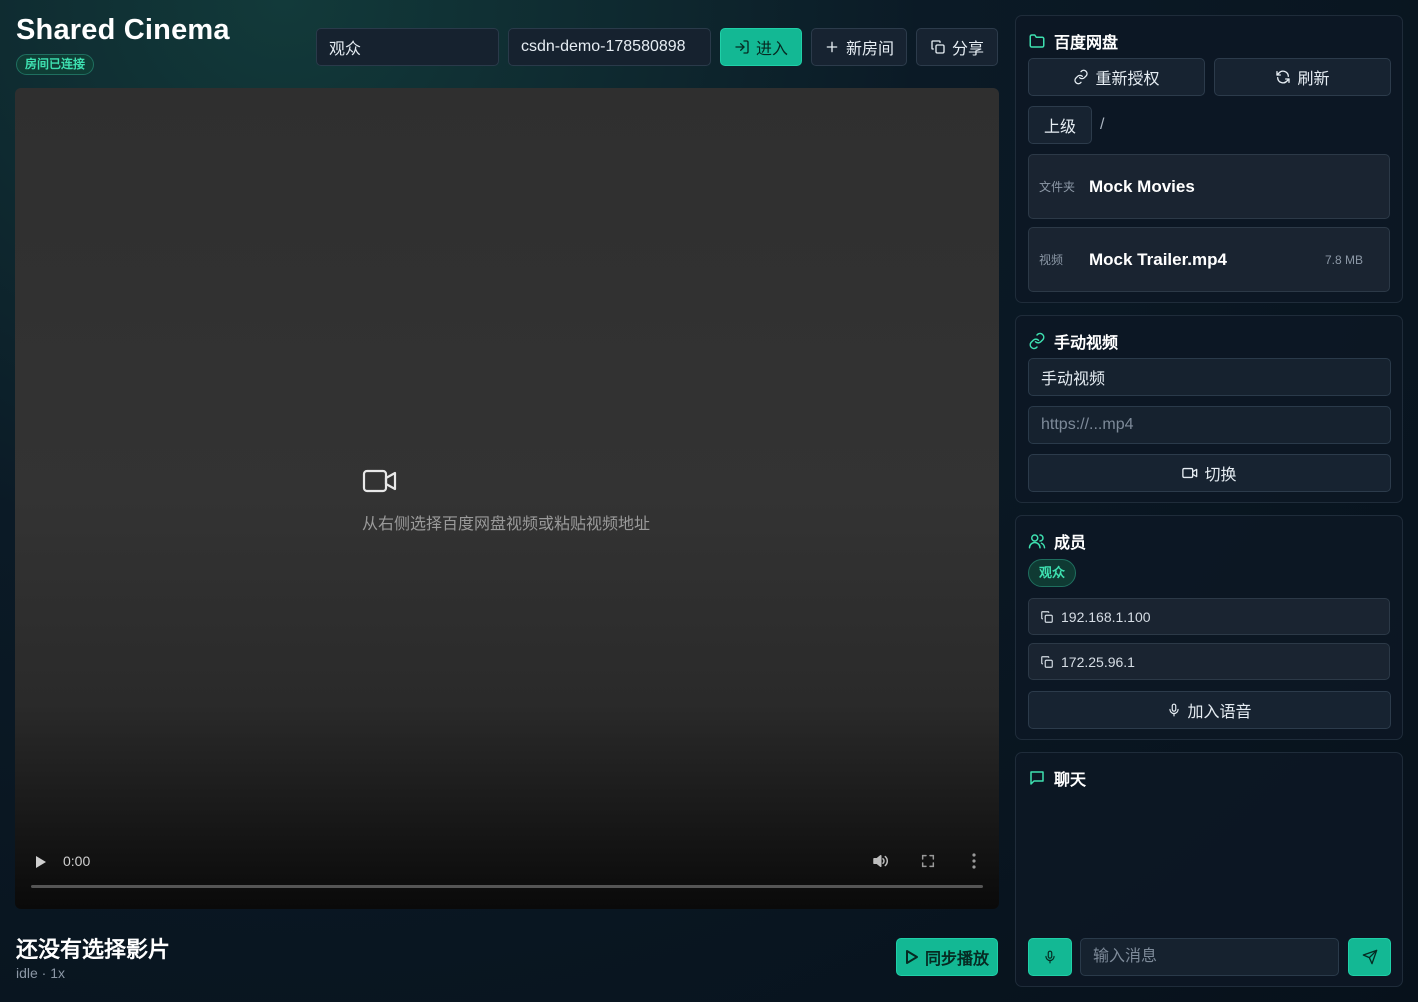 The height and width of the screenshot is (1002, 1418). What do you see at coordinates (1219, 712) in the screenshot?
I see `join-voice-label: 加入语音` at bounding box center [1219, 712].